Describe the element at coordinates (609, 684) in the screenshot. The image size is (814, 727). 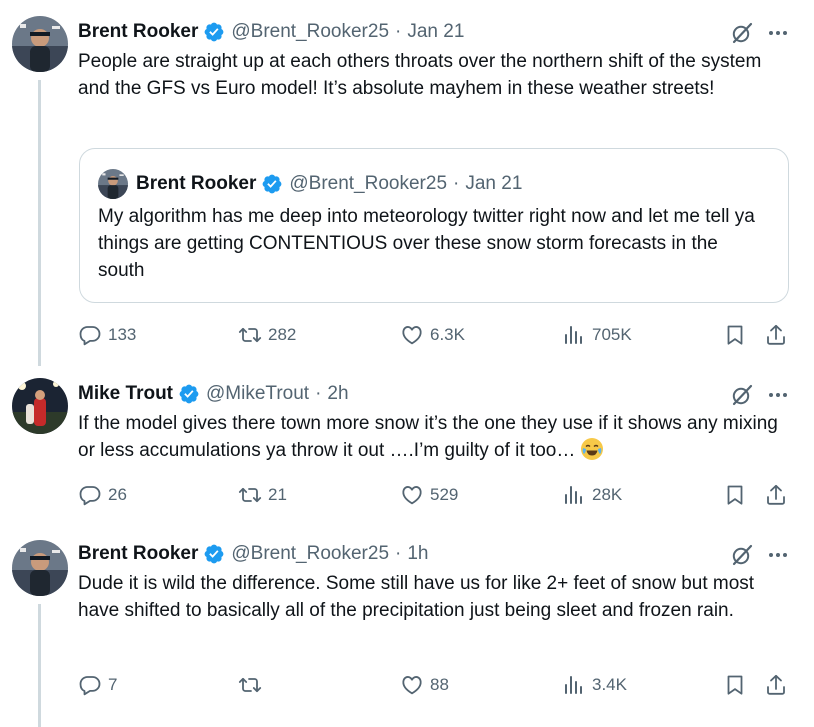
I see `views-count: 3.4K` at that location.